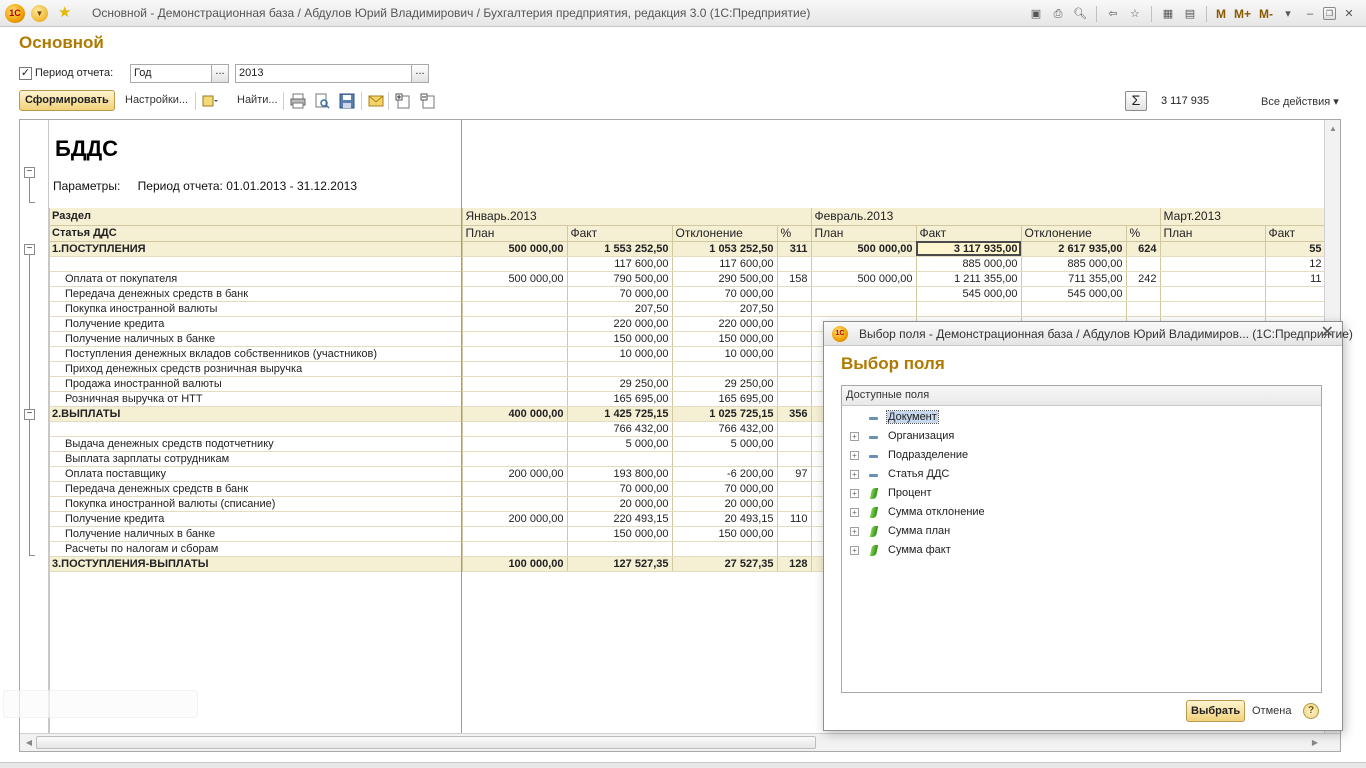  What do you see at coordinates (29, 743) in the screenshot?
I see `scroll-left-icon: ◀` at bounding box center [29, 743].